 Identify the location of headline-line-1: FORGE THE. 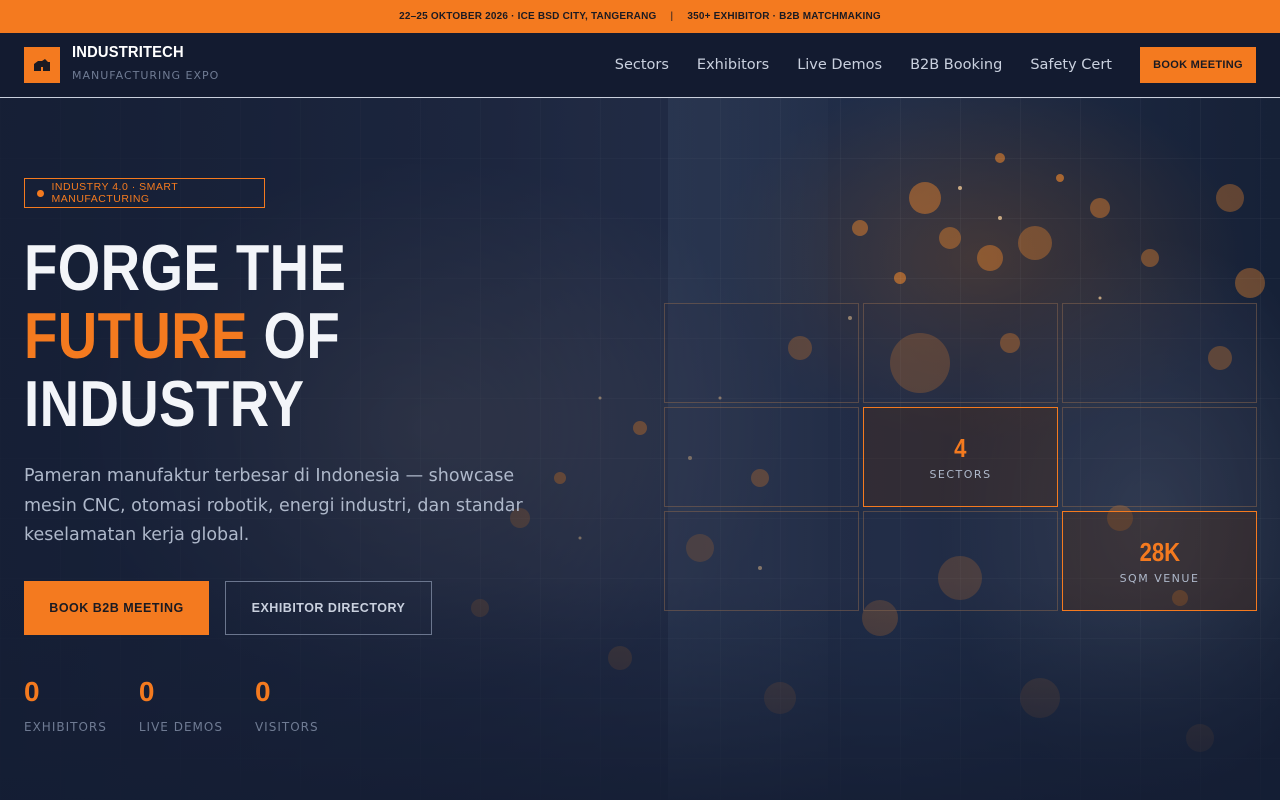
(185, 267).